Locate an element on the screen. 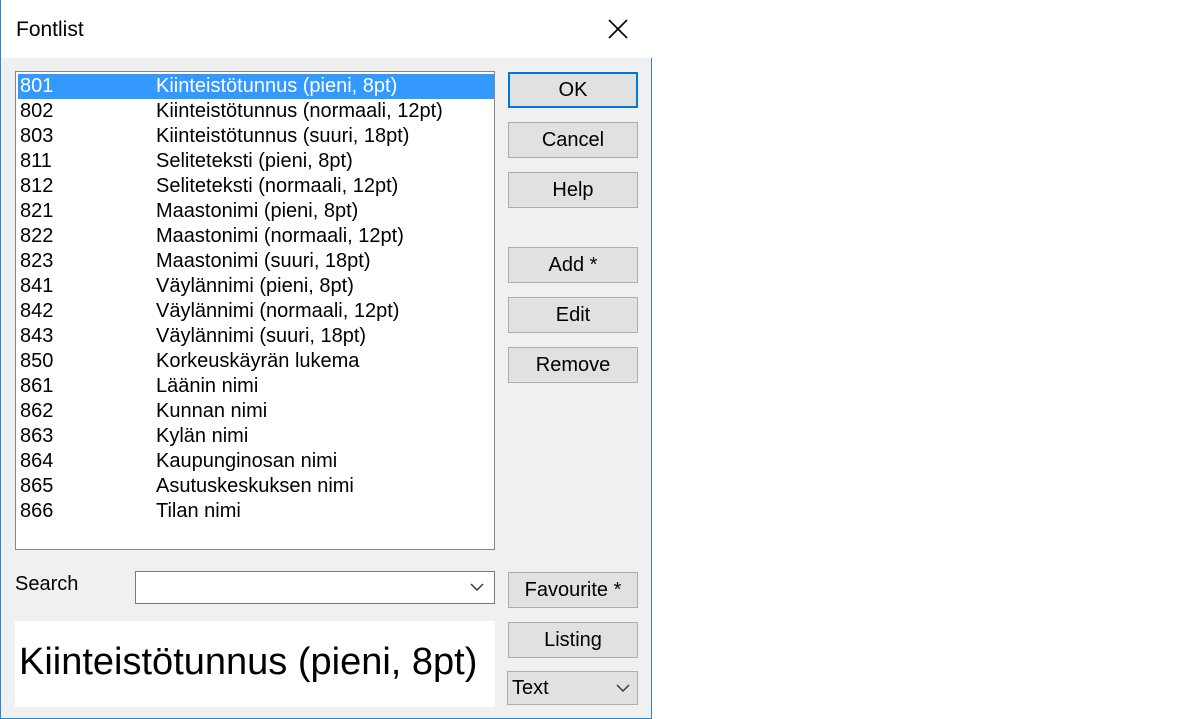 This screenshot has width=1200, height=719. list-item: 865 Asutuskeskuksen nimi is located at coordinates (256, 486).